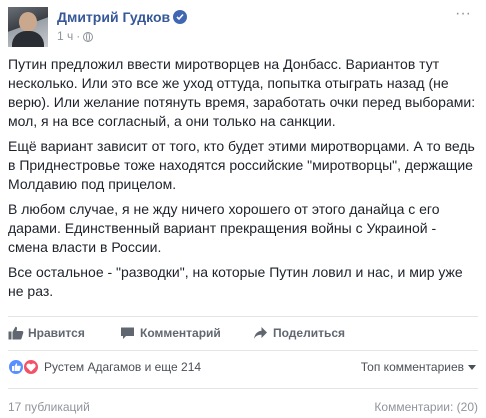  I want to click on avatar-face, so click(28, 22).